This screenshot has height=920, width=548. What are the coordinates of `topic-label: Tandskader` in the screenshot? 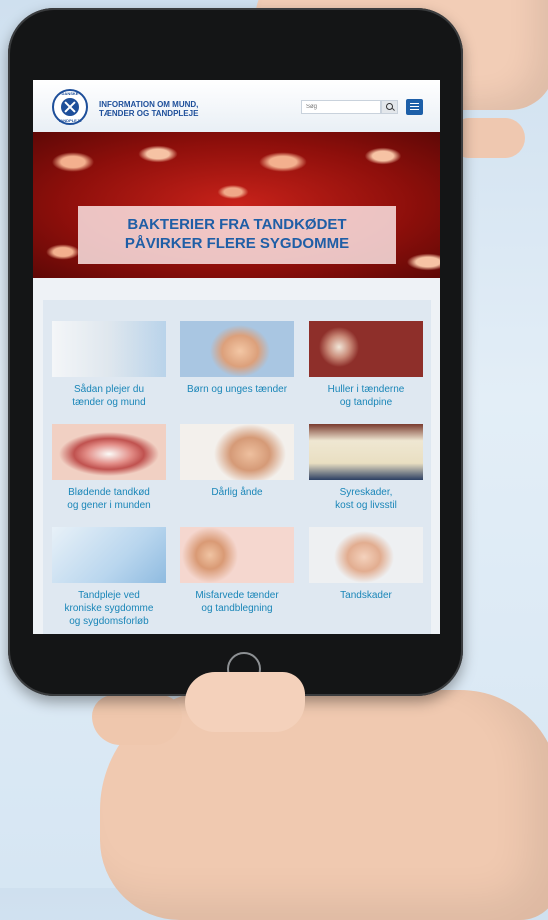 It's located at (366, 595).